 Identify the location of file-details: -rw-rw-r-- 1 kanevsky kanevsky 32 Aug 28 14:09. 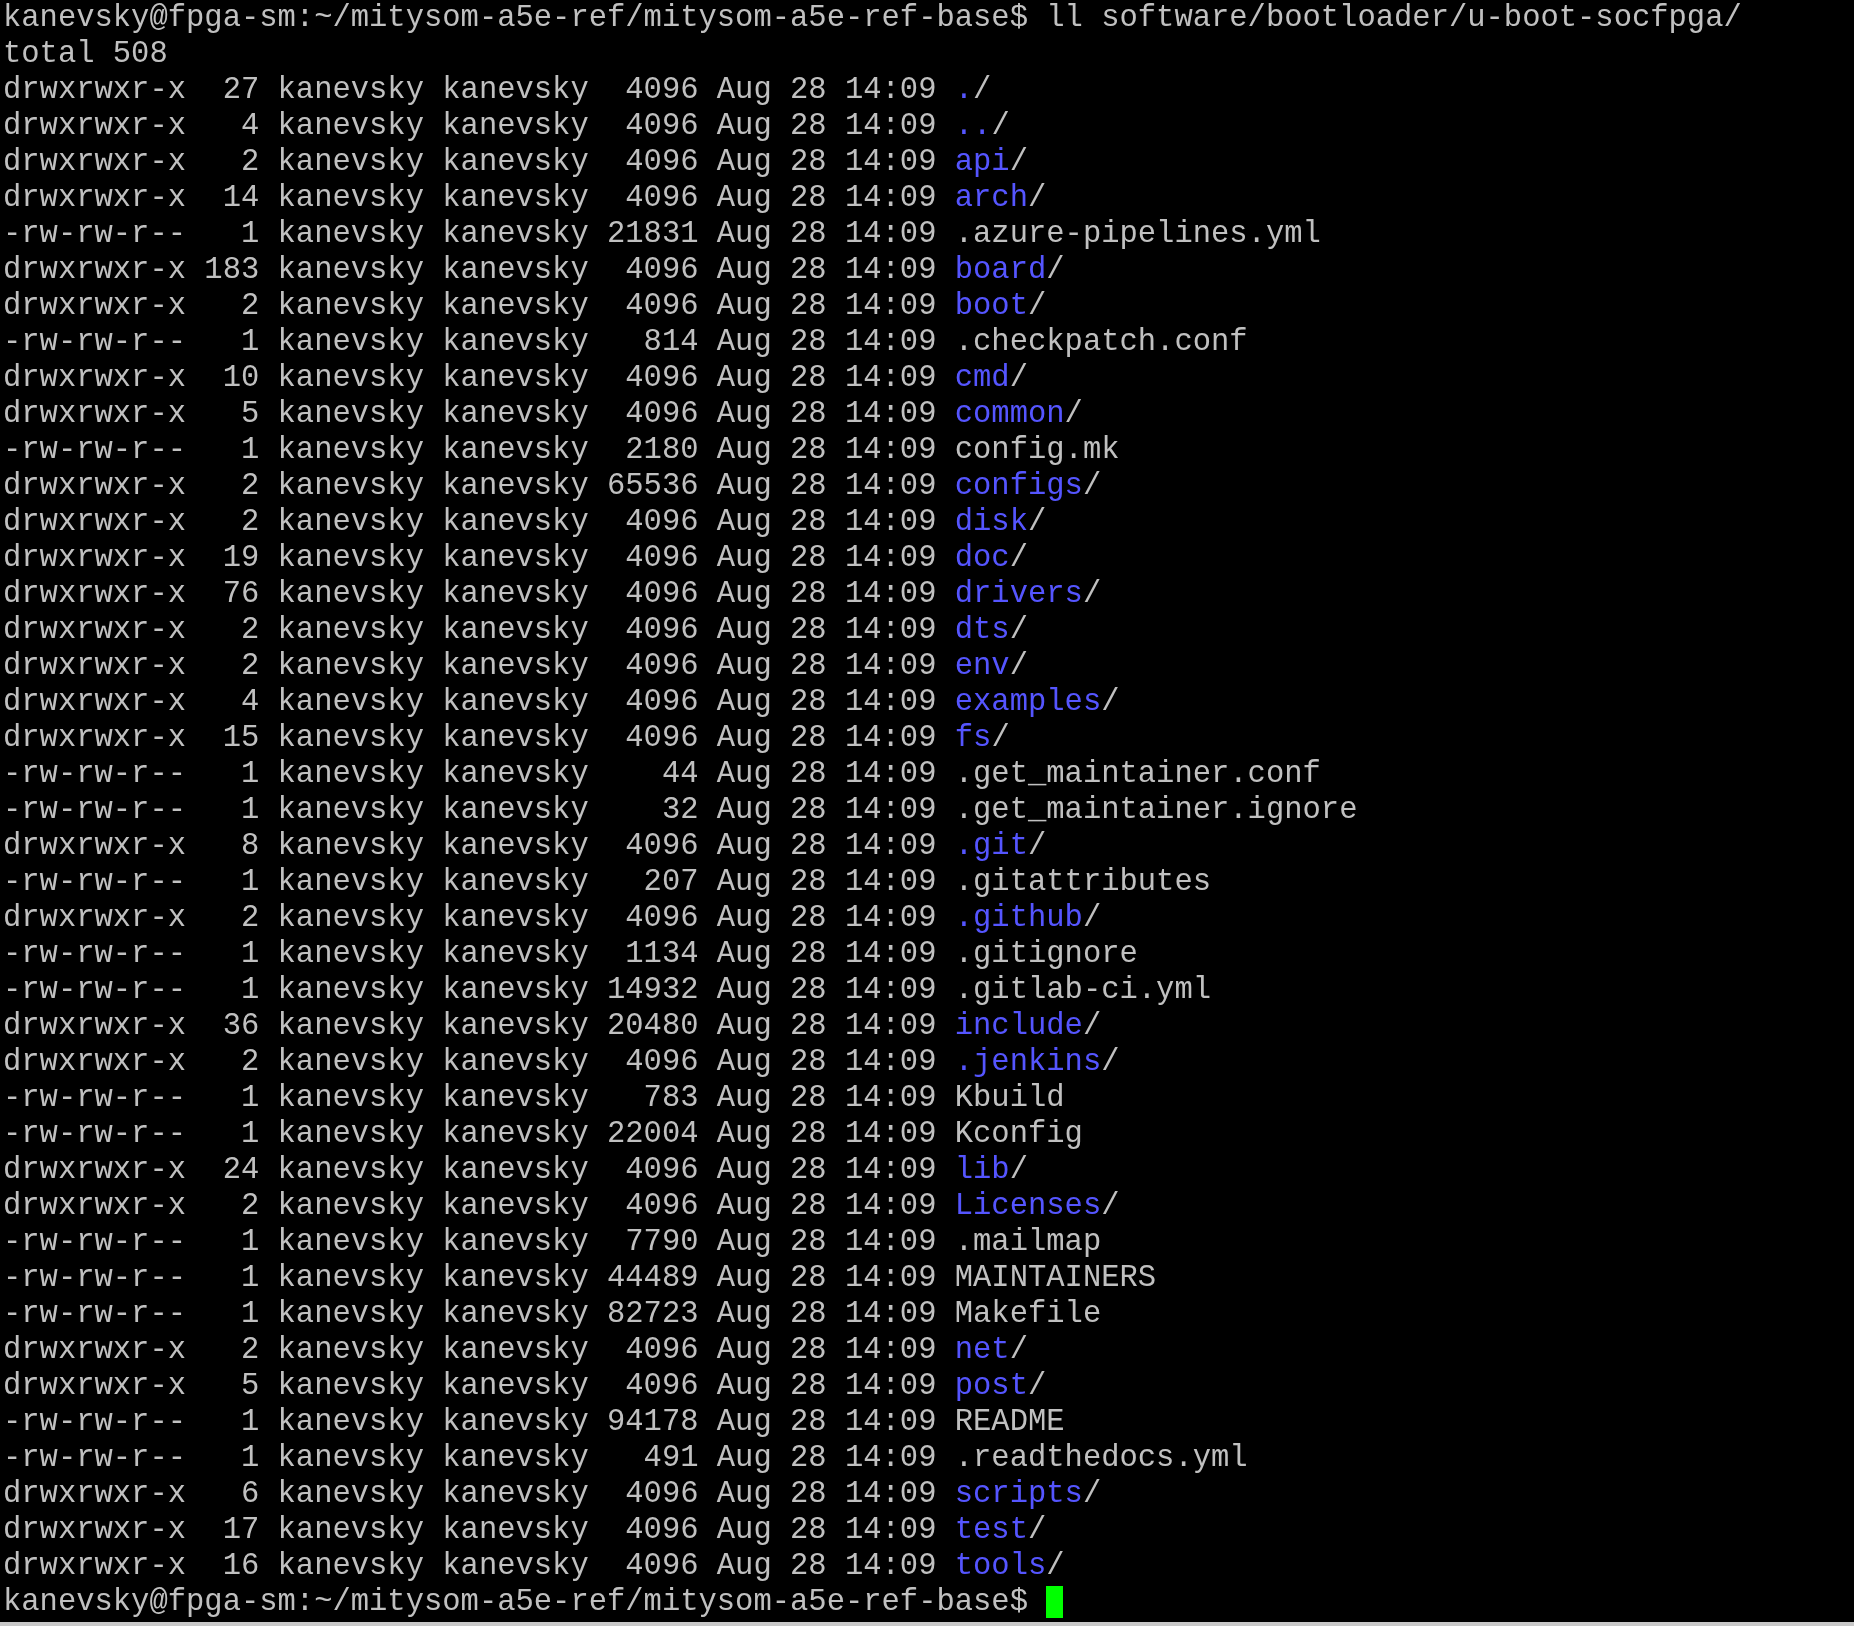
(470, 810).